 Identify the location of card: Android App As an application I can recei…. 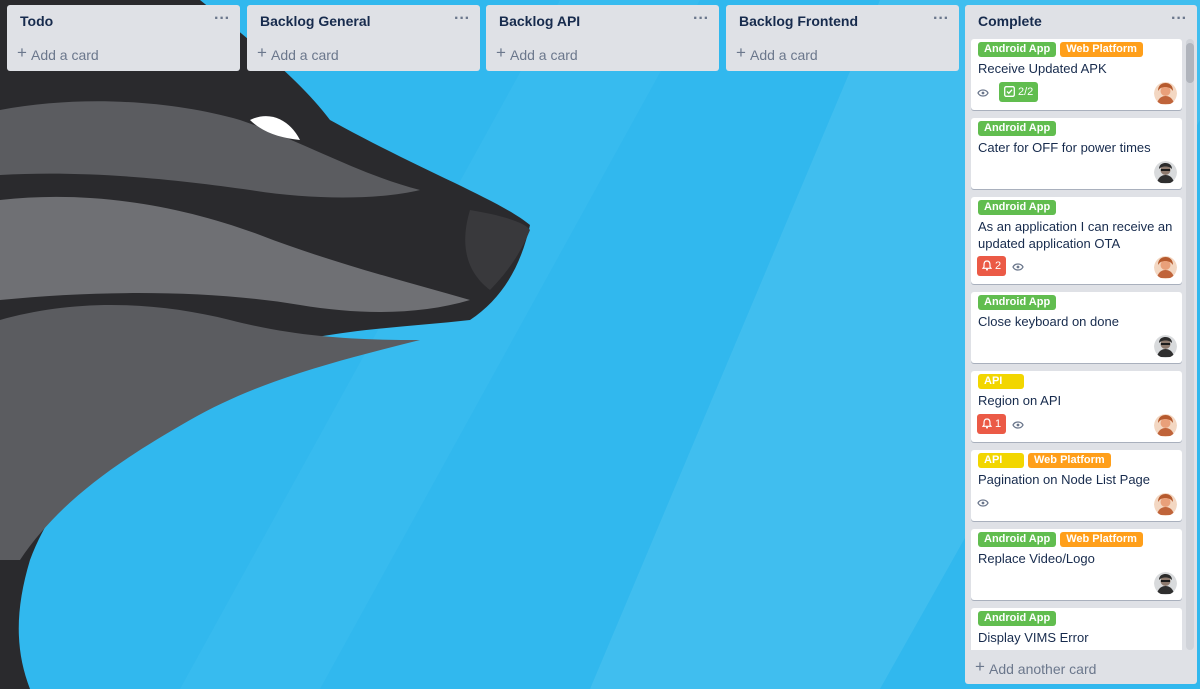
(1076, 240).